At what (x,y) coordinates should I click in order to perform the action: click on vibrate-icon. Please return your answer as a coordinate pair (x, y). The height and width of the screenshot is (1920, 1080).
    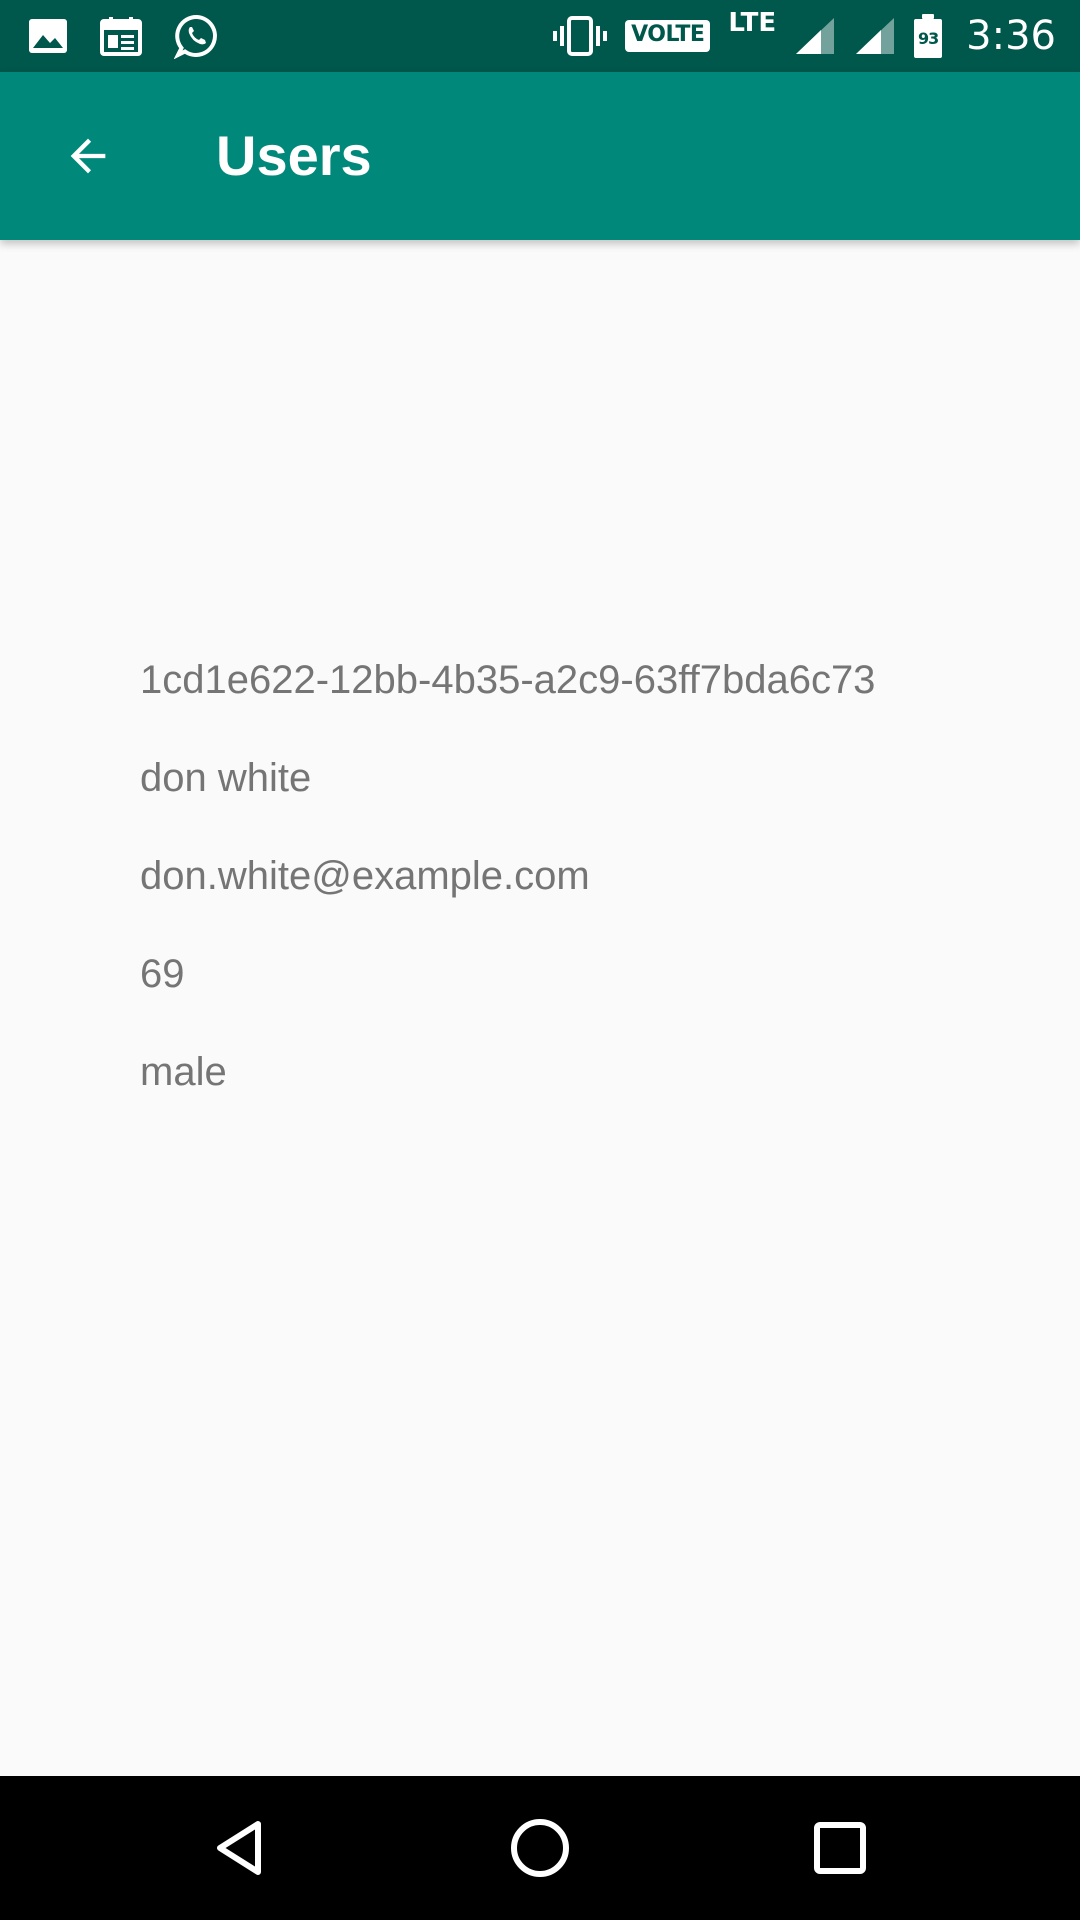
    Looking at the image, I should click on (580, 36).